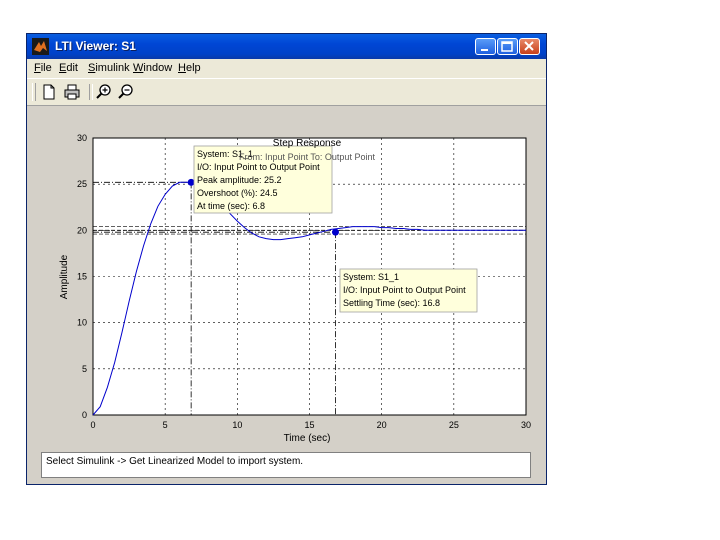 This screenshot has width=720, height=540. Describe the element at coordinates (165, 425) in the screenshot. I see `x-tick-label: 5` at that location.